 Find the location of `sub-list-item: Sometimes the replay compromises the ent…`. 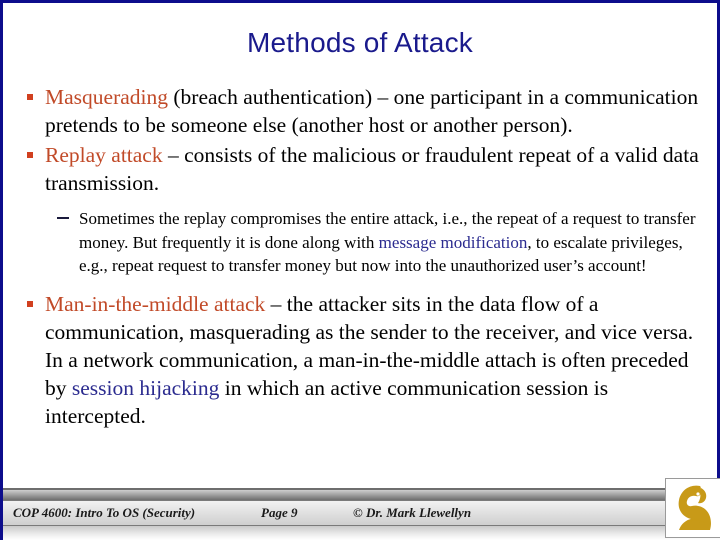

sub-list-item: Sometimes the replay compromises the ent… is located at coordinates (363, 242).